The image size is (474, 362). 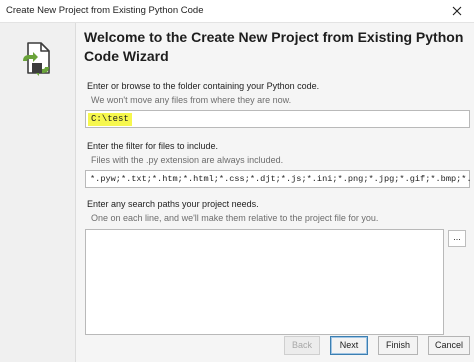 What do you see at coordinates (449, 345) in the screenshot?
I see `cancel-button: Cancel` at bounding box center [449, 345].